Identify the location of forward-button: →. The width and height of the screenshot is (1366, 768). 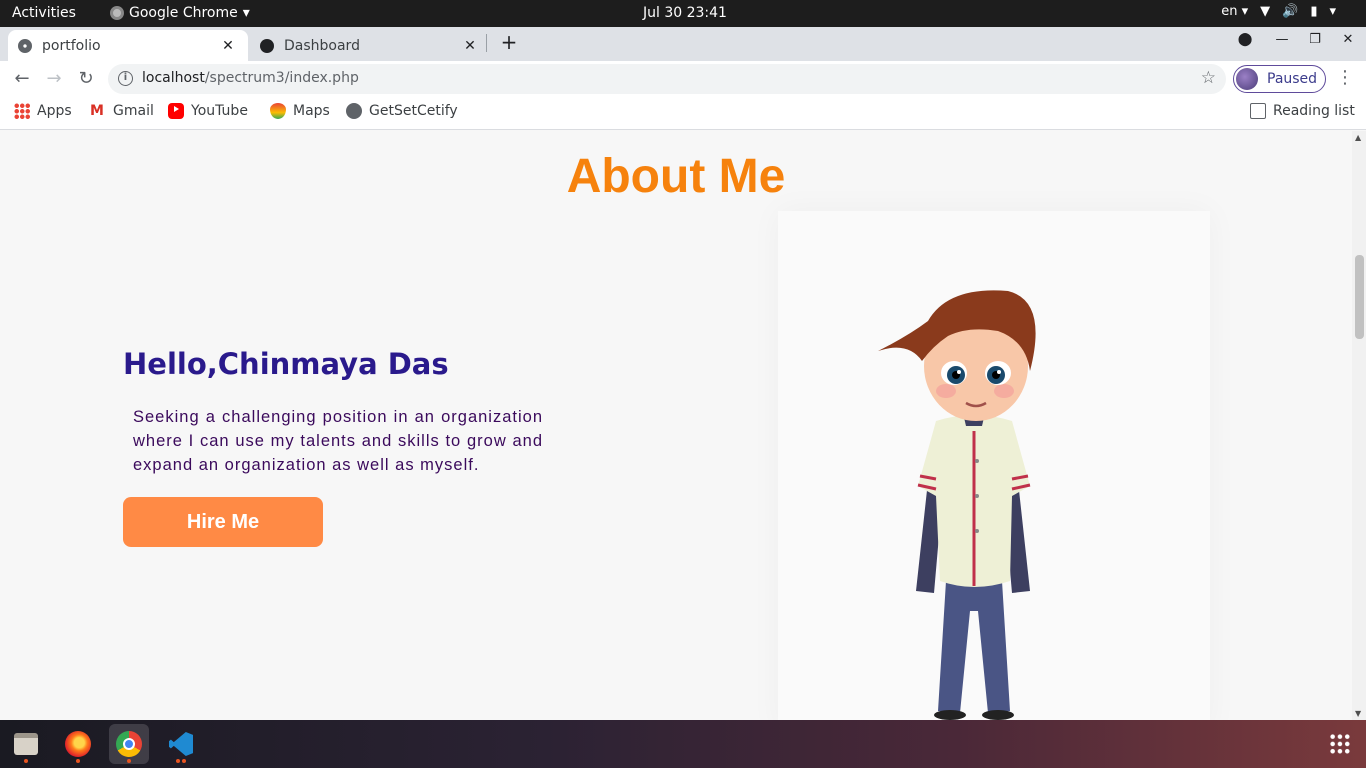
(54, 79).